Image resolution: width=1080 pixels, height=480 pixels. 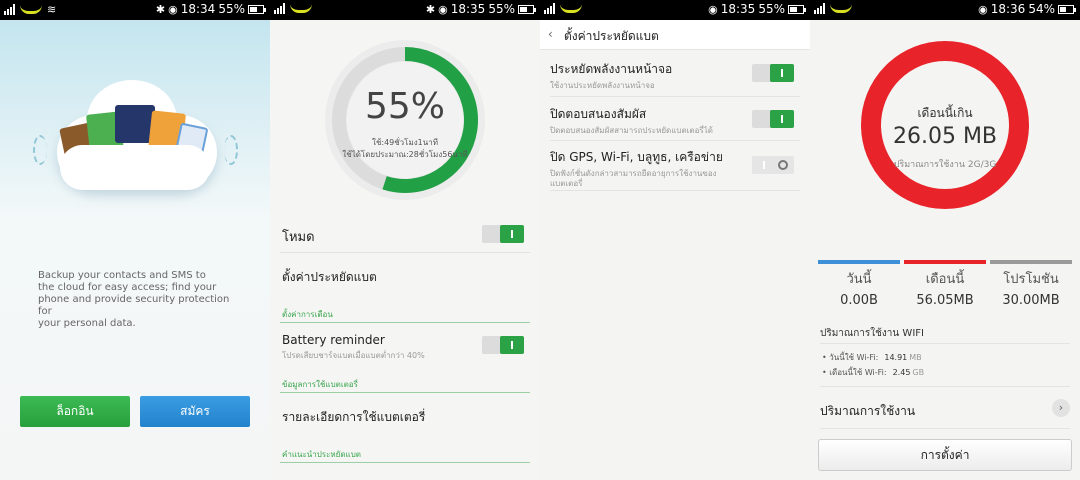 What do you see at coordinates (918, 372) in the screenshot?
I see `wifi-item-unit: GB` at bounding box center [918, 372].